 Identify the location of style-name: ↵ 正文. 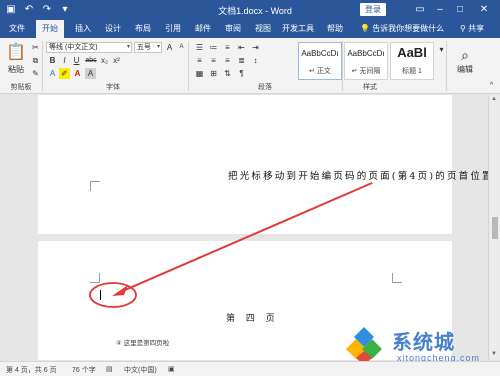
(320, 71).